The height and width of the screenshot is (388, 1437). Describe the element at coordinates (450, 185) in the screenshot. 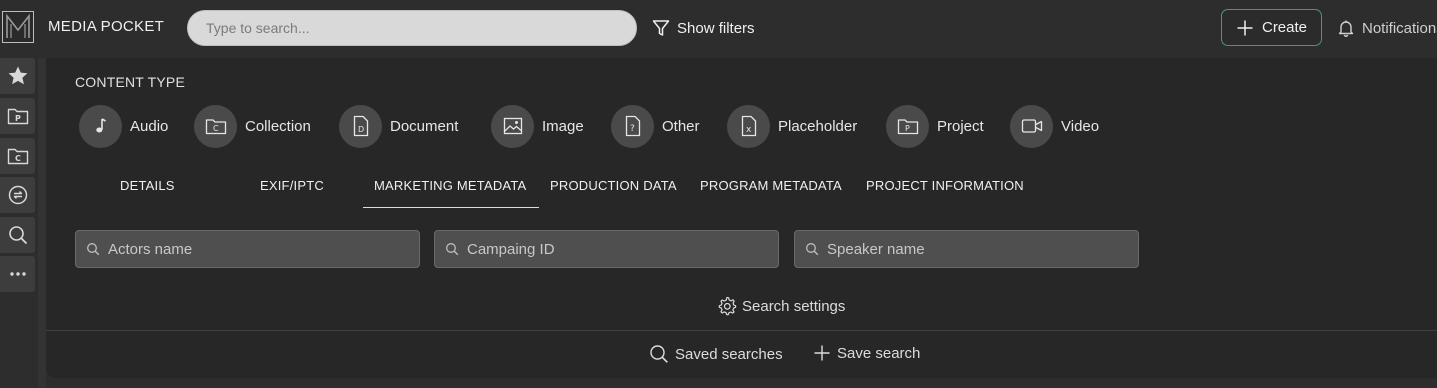

I see `tab-marketing-metadata: MARKETING METADATA` at that location.